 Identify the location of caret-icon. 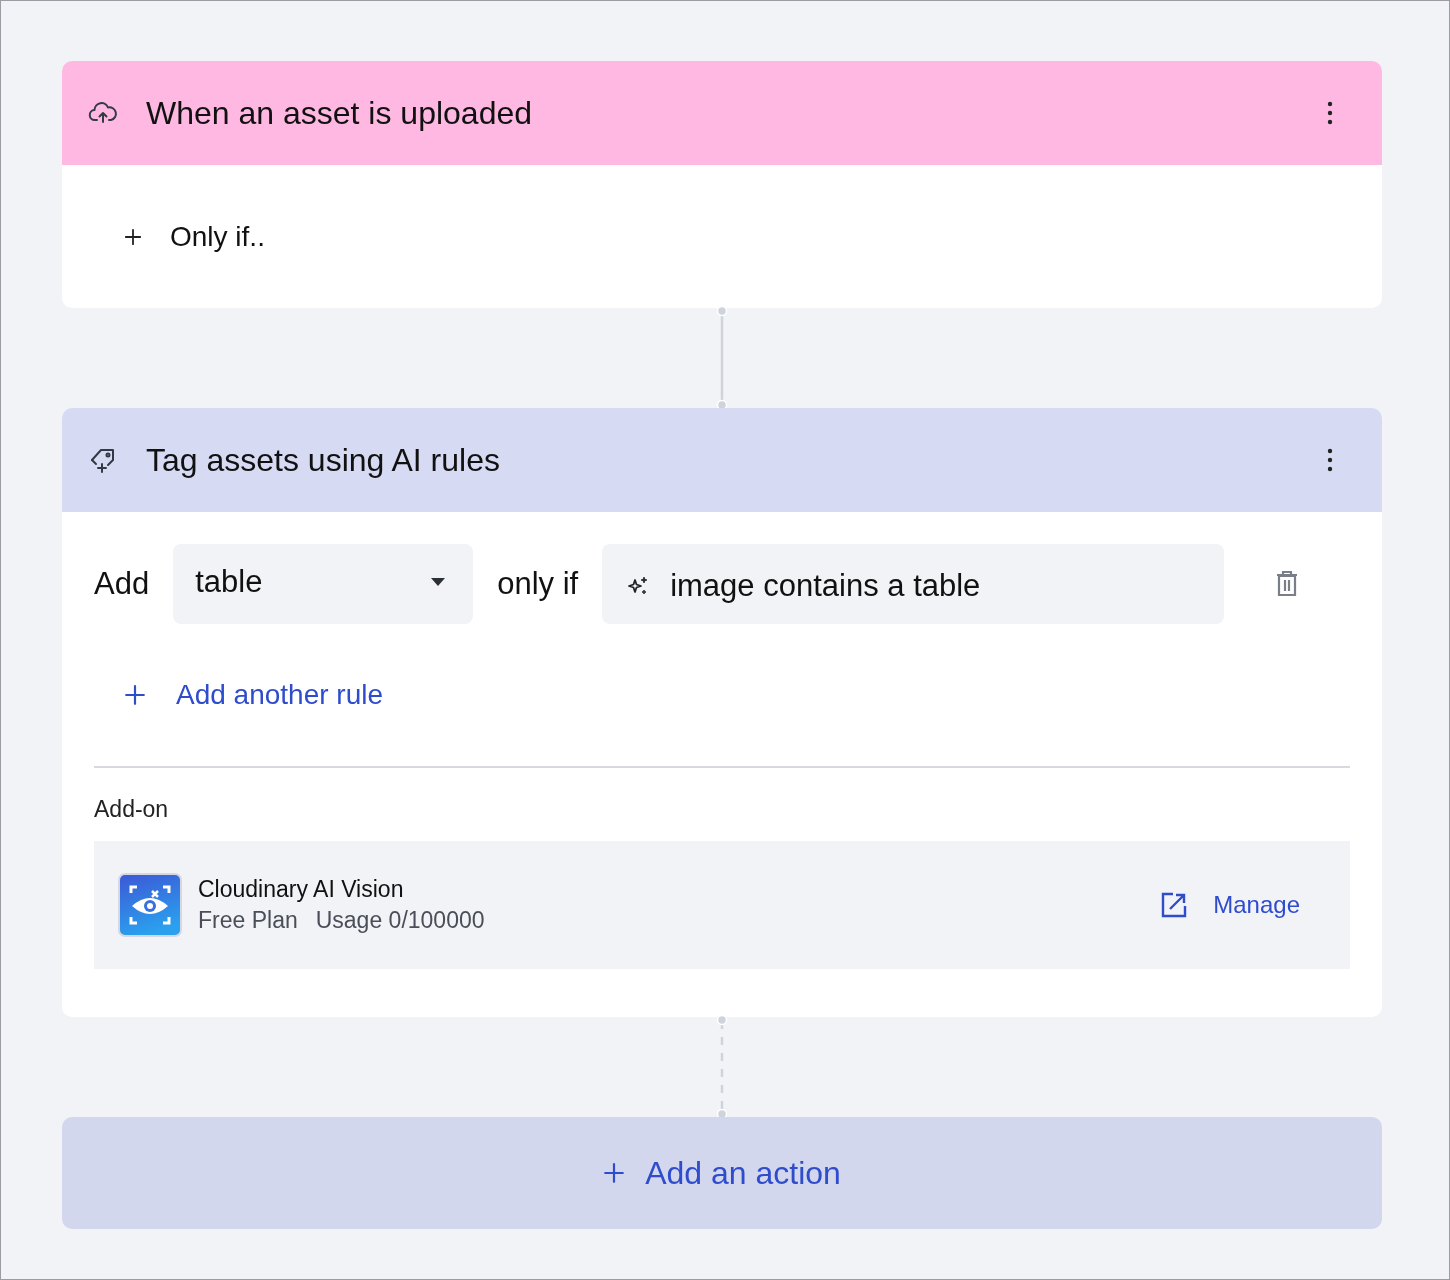
(438, 582).